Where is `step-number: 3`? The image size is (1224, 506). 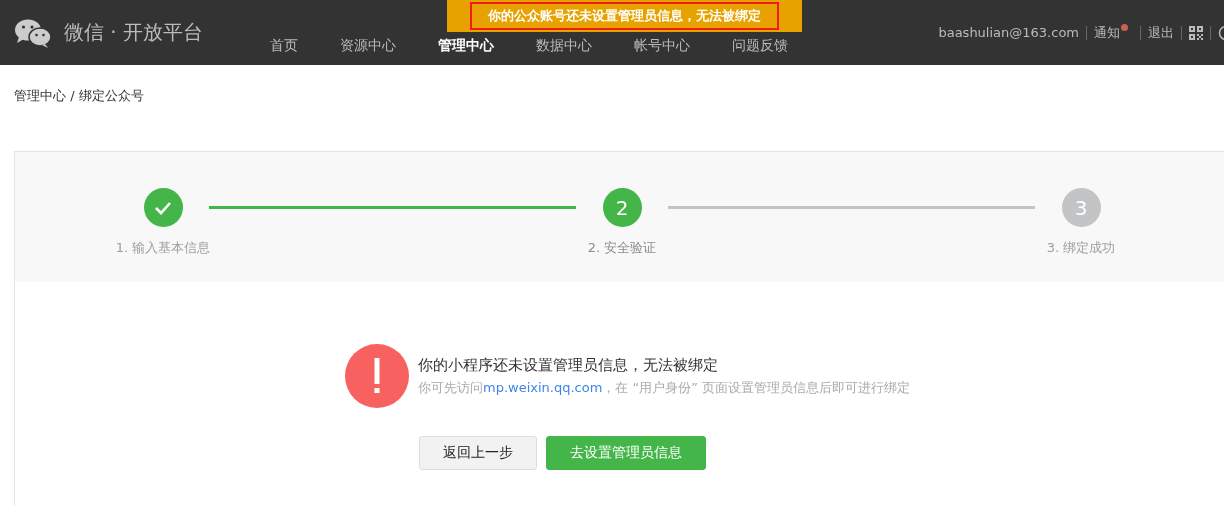
step-number: 3 is located at coordinates (1081, 207).